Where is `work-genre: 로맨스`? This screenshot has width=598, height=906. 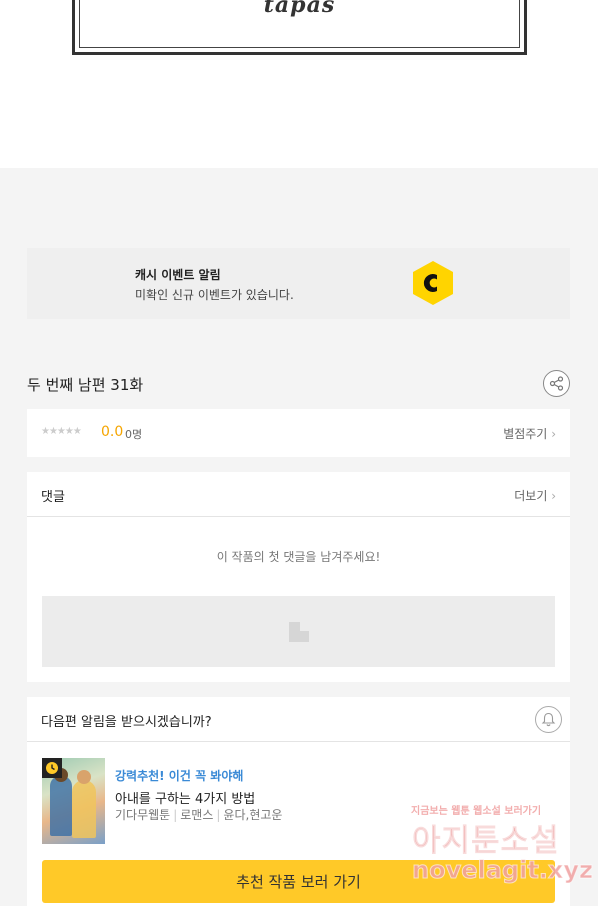
work-genre: 로맨스 is located at coordinates (197, 815).